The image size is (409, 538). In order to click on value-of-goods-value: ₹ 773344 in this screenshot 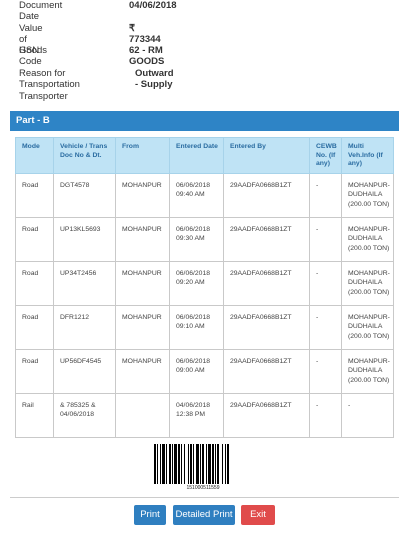, I will do `click(145, 34)`.